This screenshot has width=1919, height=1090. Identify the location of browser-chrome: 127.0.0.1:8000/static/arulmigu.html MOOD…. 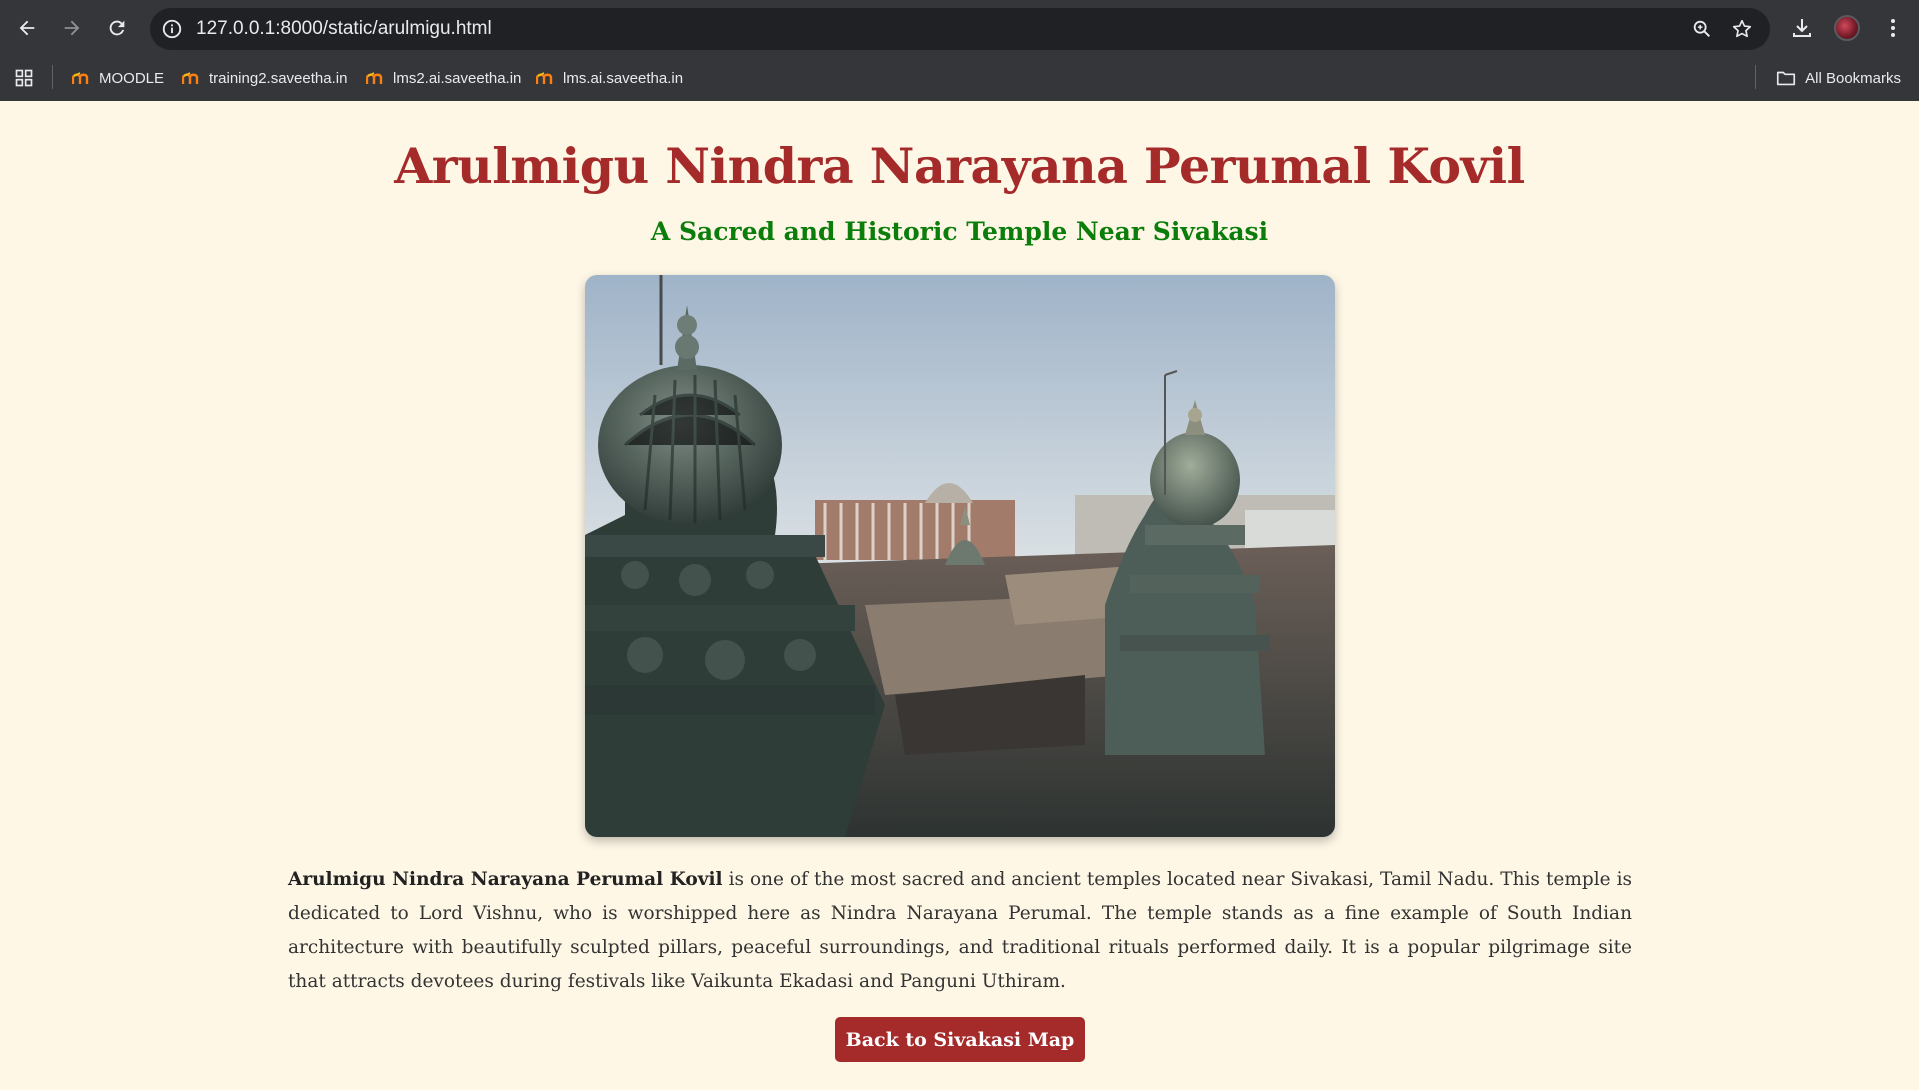
(959, 50).